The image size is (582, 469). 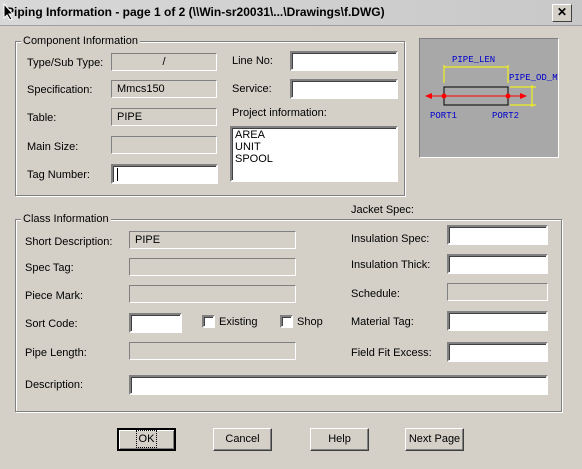 I want to click on schedule-field, so click(x=497, y=292).